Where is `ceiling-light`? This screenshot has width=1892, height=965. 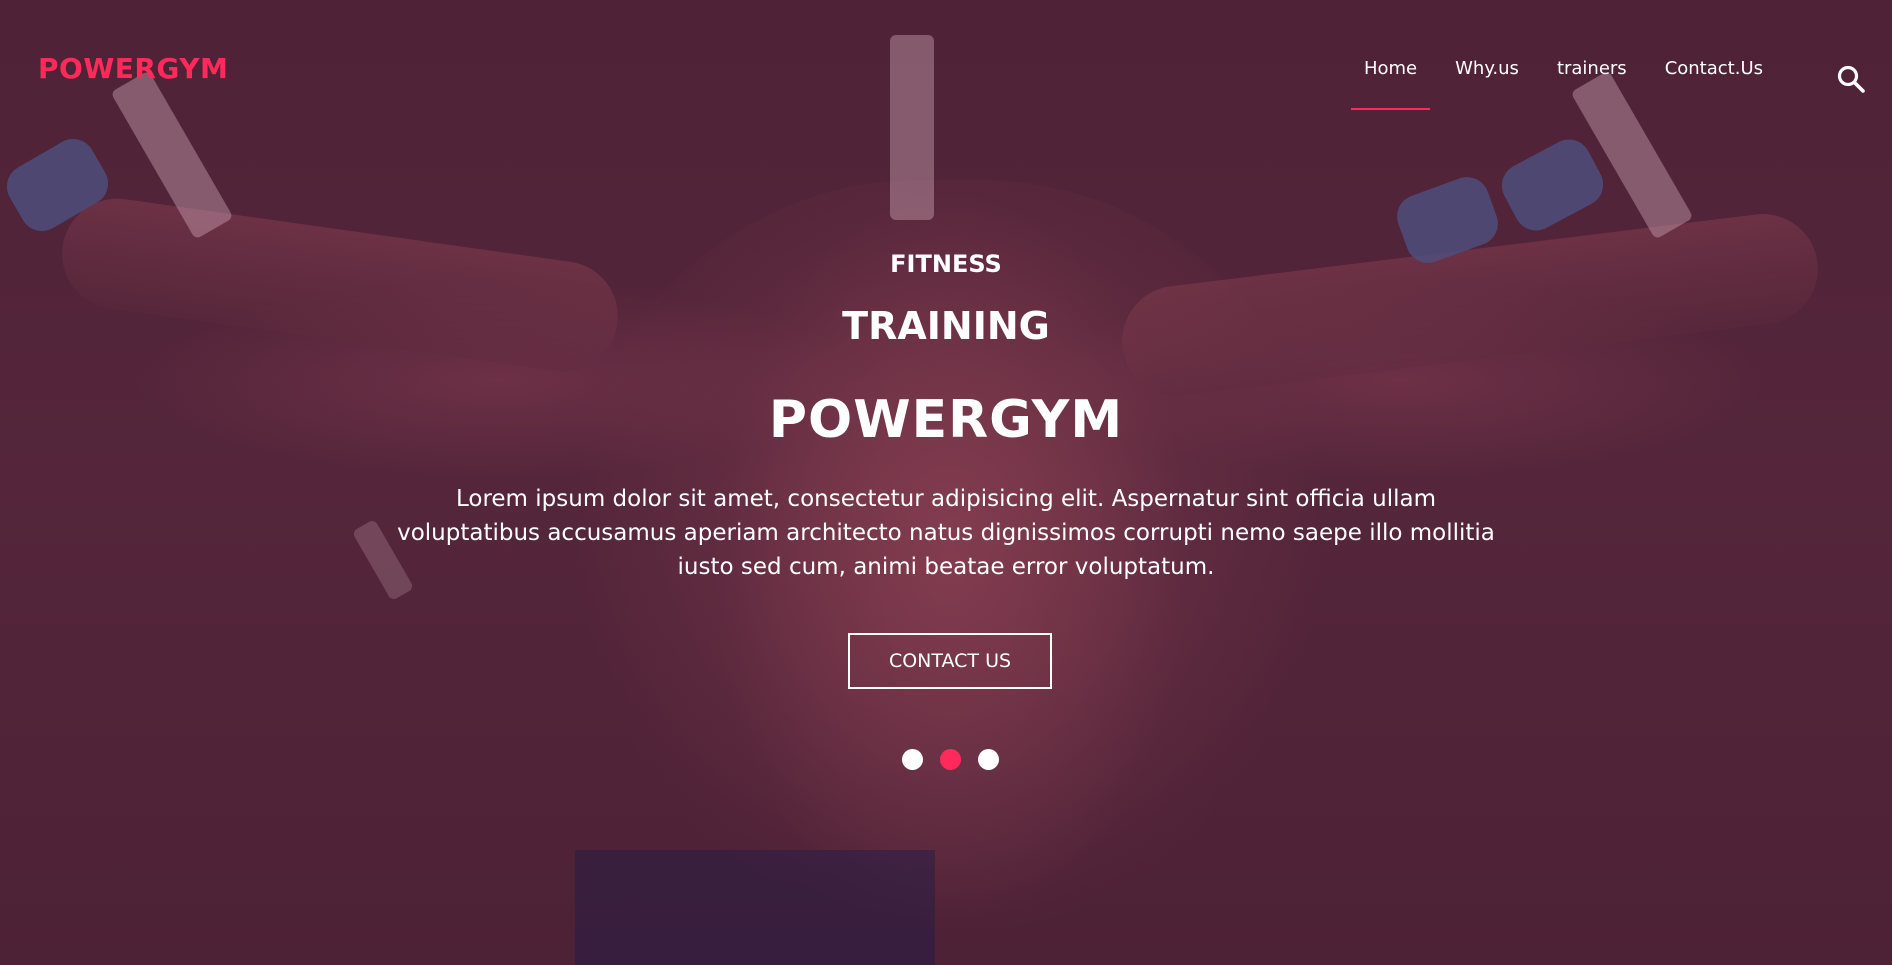 ceiling-light is located at coordinates (912, 127).